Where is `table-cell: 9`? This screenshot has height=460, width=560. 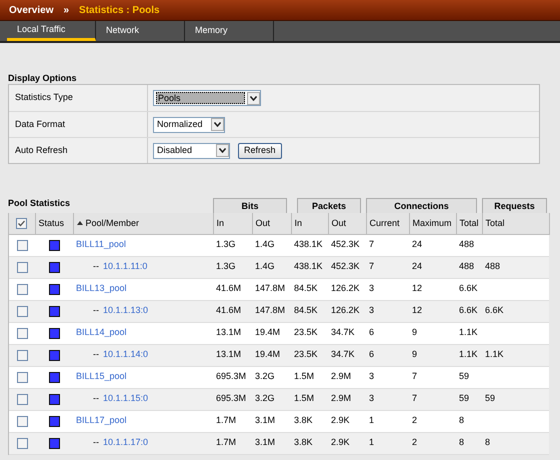
table-cell: 9 is located at coordinates (415, 332).